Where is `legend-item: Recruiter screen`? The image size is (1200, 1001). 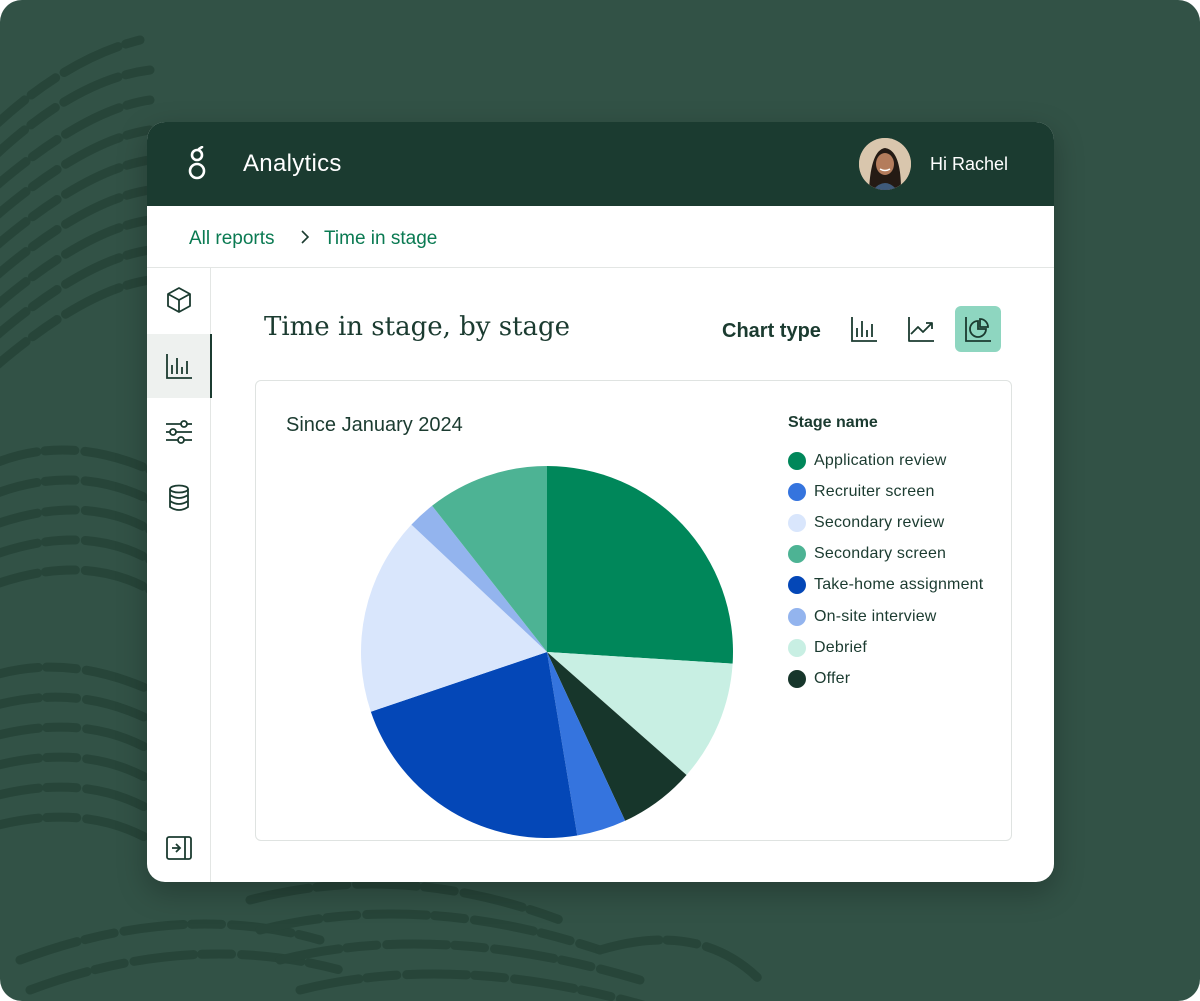
legend-item: Recruiter screen is located at coordinates (885, 491).